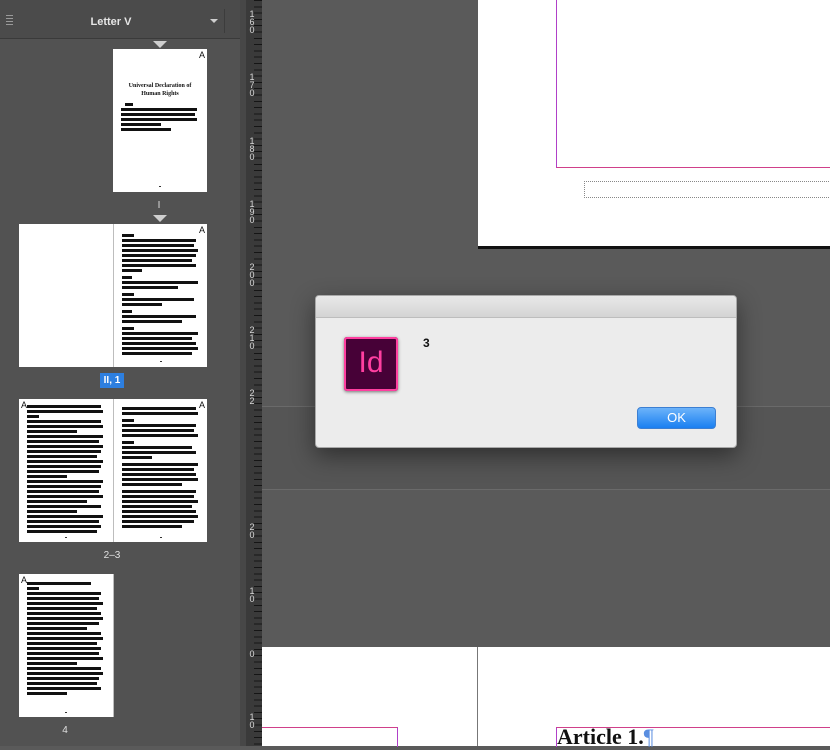 Image resolution: width=830 pixels, height=750 pixels. I want to click on panel-grip-icon, so click(9, 20).